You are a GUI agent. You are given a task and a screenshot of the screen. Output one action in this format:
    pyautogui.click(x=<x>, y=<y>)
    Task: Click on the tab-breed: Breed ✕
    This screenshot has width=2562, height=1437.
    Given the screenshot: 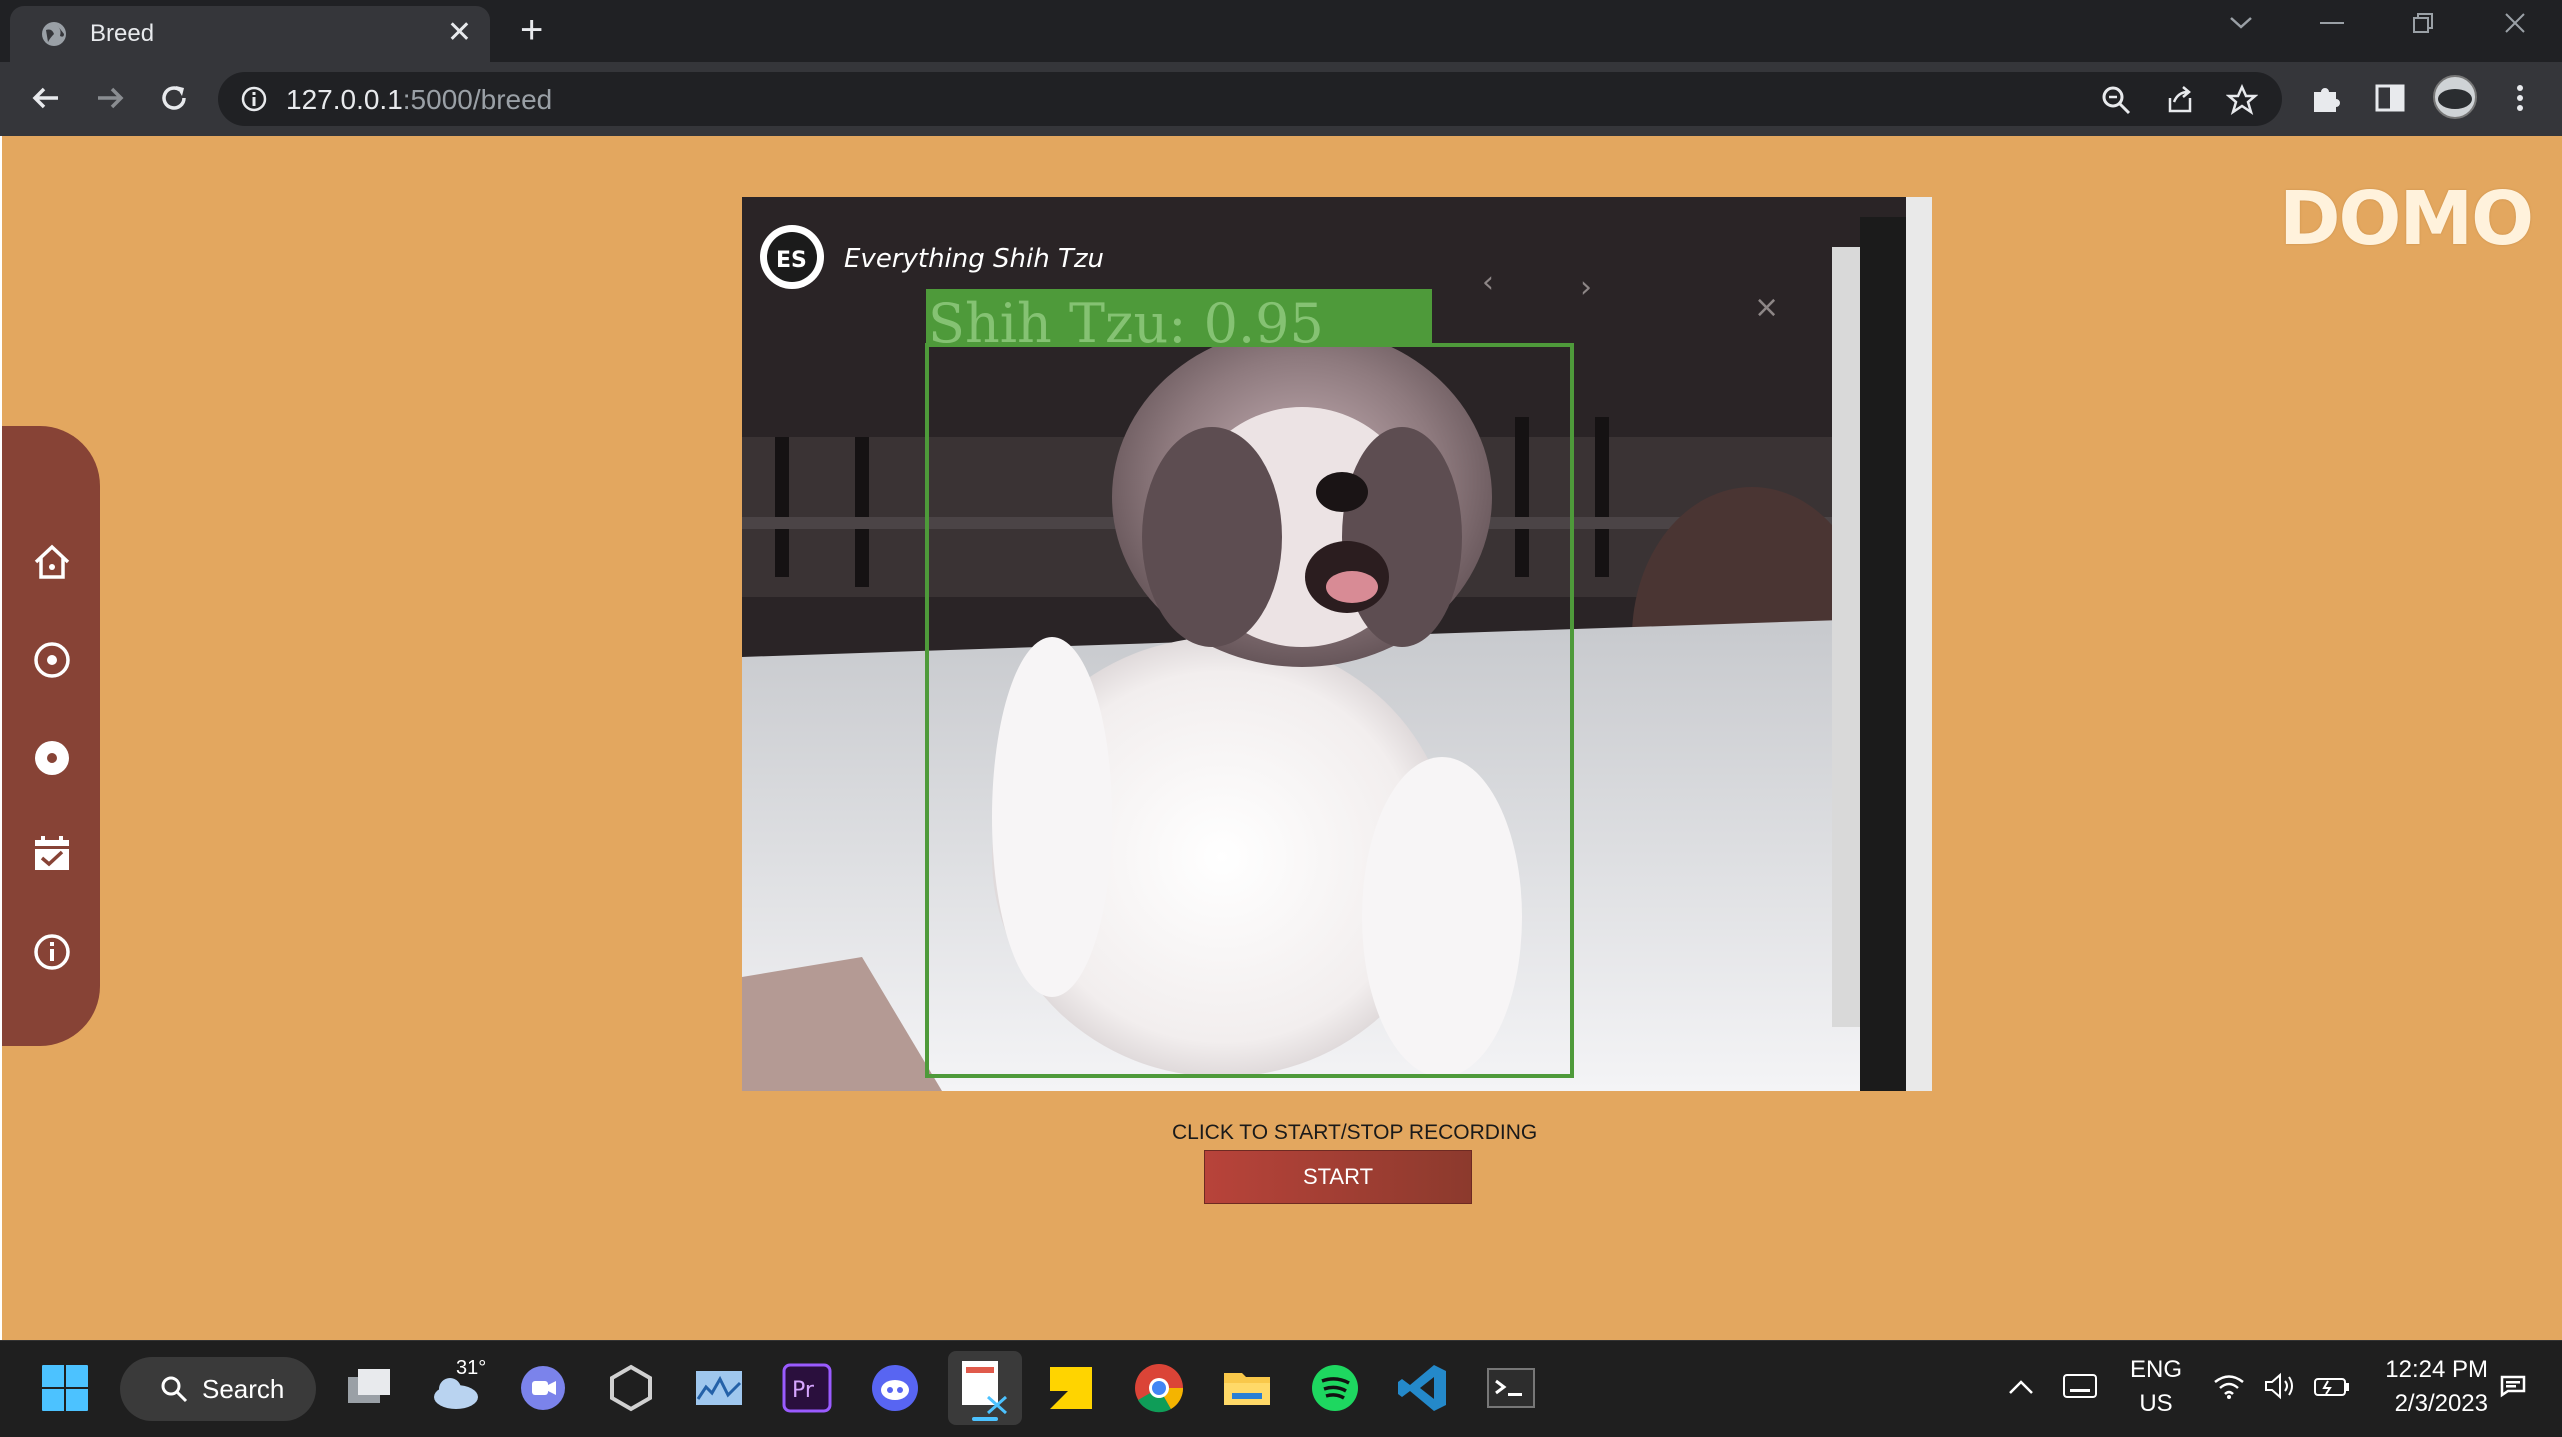 What is the action you would take?
    pyautogui.click(x=250, y=34)
    